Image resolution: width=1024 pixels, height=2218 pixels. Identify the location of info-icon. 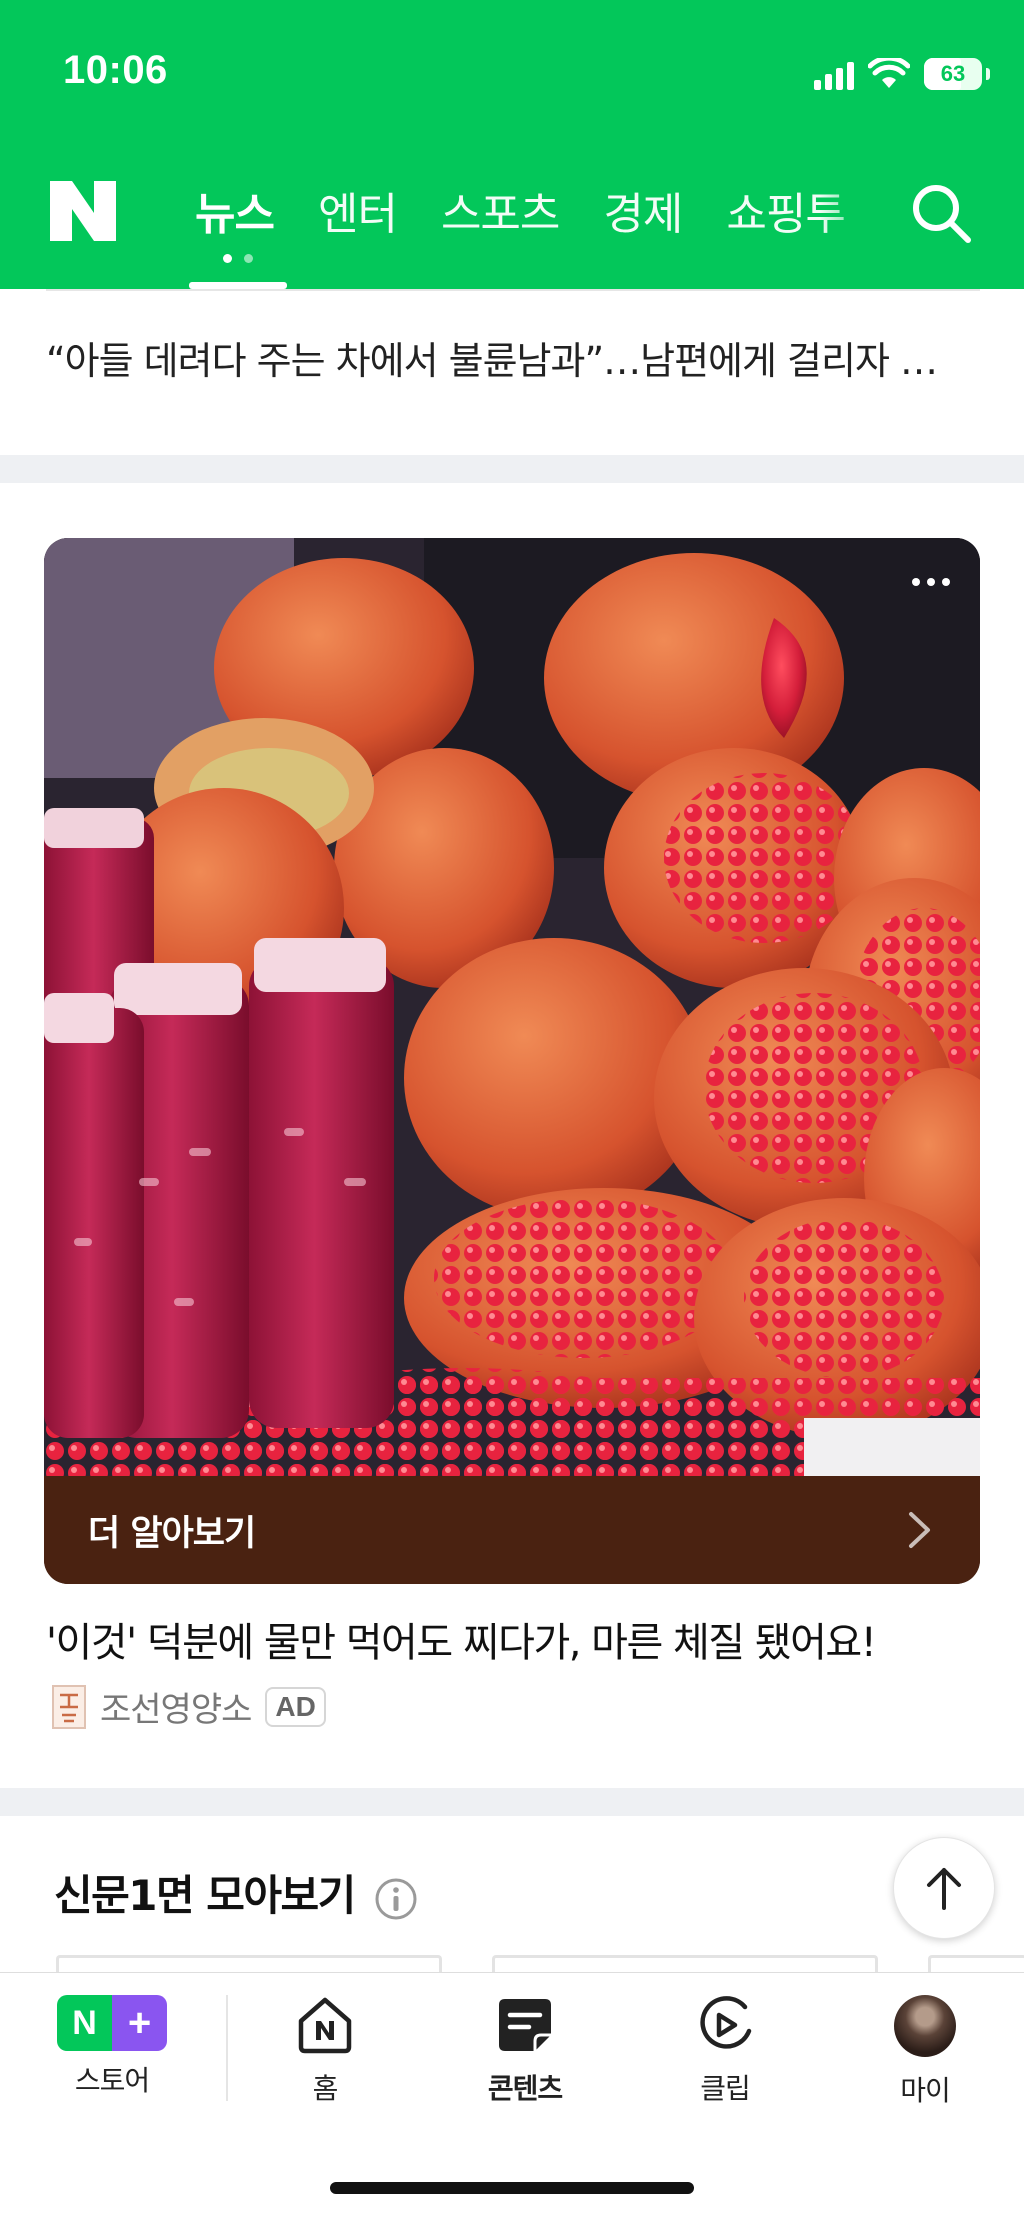
(396, 1899).